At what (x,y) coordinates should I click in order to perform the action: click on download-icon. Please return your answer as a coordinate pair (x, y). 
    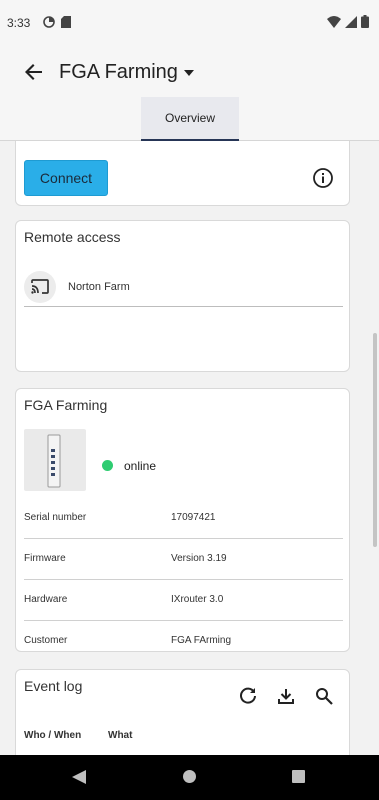
    Looking at the image, I should click on (286, 696).